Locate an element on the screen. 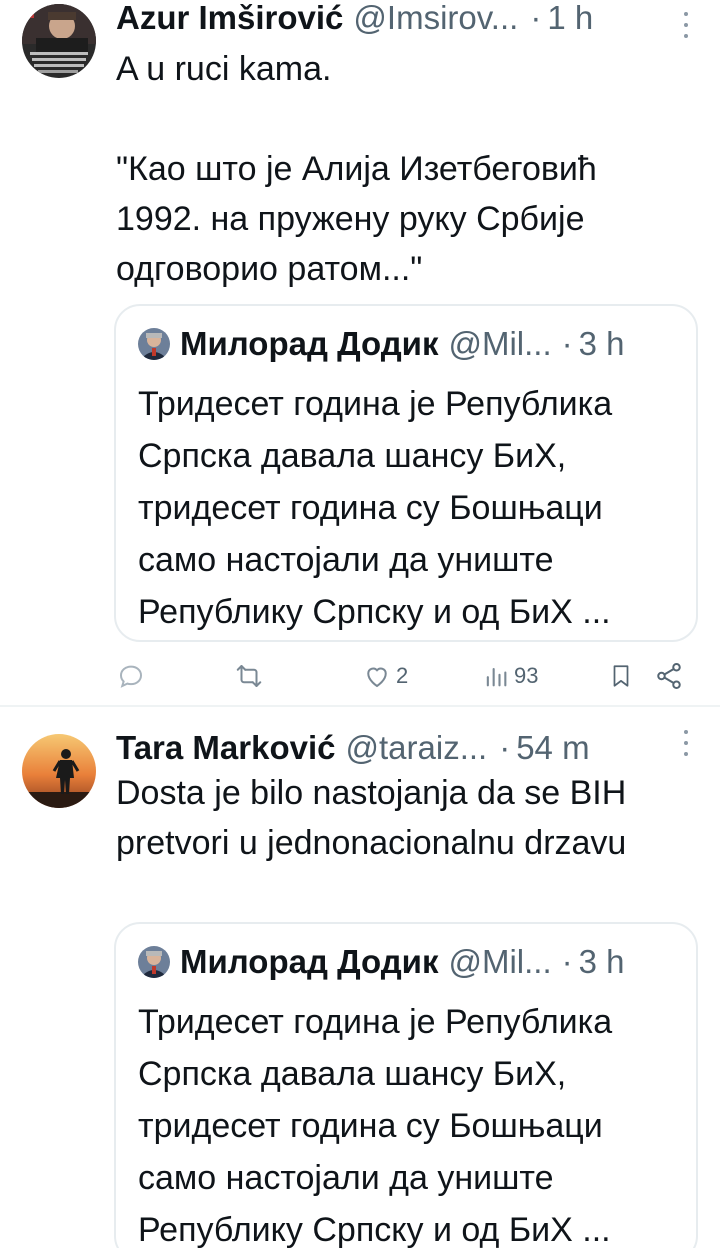 The height and width of the screenshot is (1248, 720). timestamp: 1 h is located at coordinates (570, 19).